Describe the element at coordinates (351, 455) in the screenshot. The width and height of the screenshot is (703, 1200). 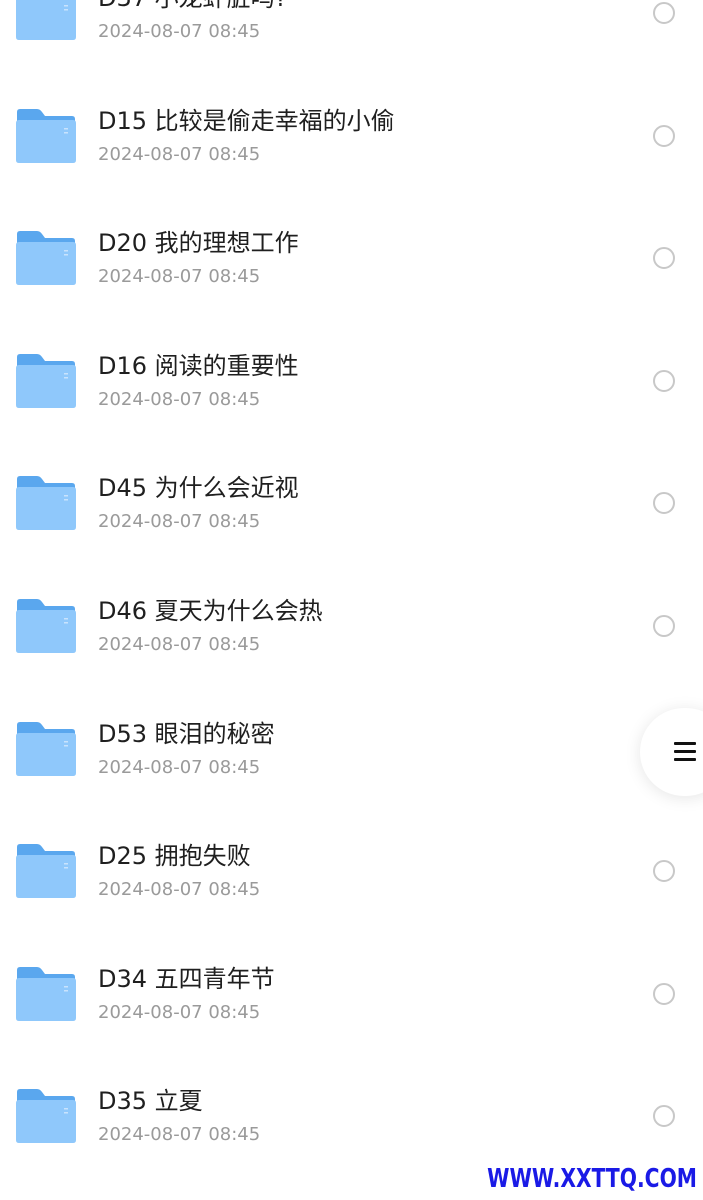
I see `file-row: D45 为什么会近视 2024-08-07 08:45` at that location.